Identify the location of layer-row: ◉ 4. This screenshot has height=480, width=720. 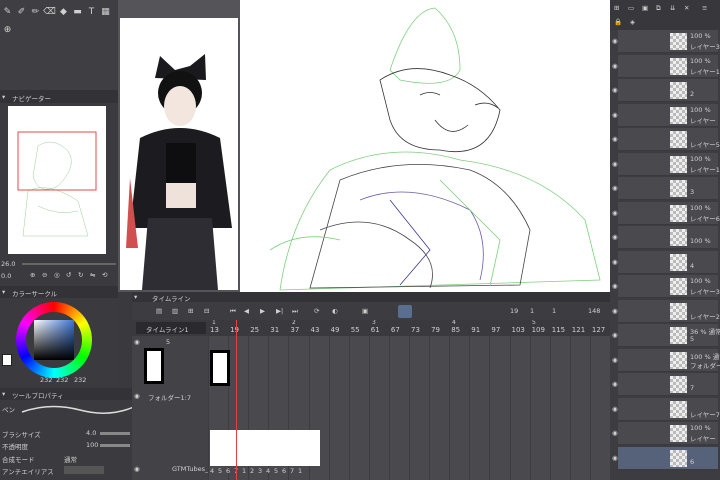
(665, 262).